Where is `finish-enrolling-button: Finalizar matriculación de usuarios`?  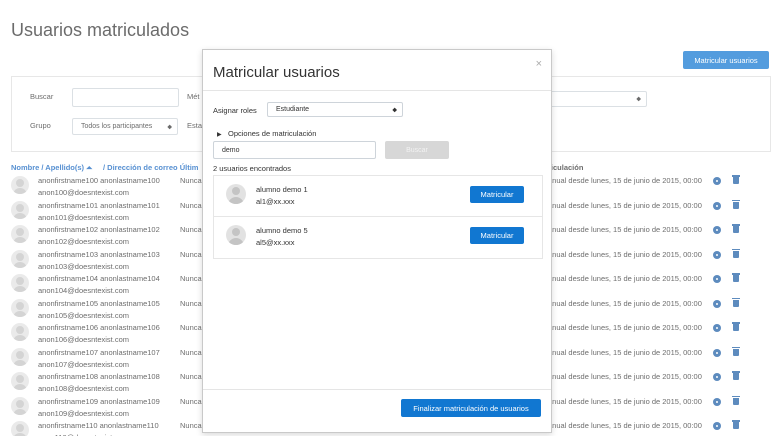
finish-enrolling-button: Finalizar matriculación de usuarios is located at coordinates (471, 408).